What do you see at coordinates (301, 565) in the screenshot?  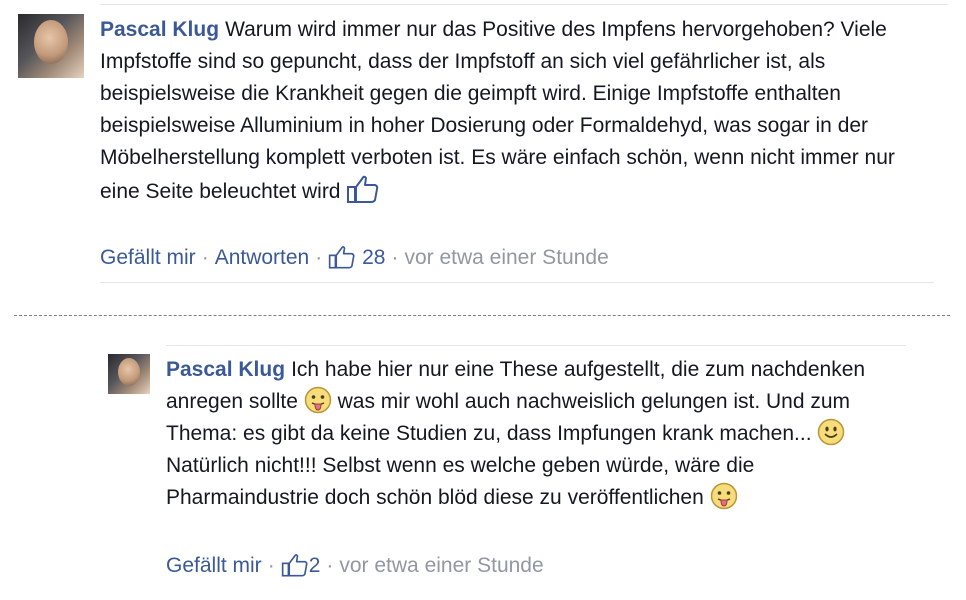 I see `like-count-button: 2` at bounding box center [301, 565].